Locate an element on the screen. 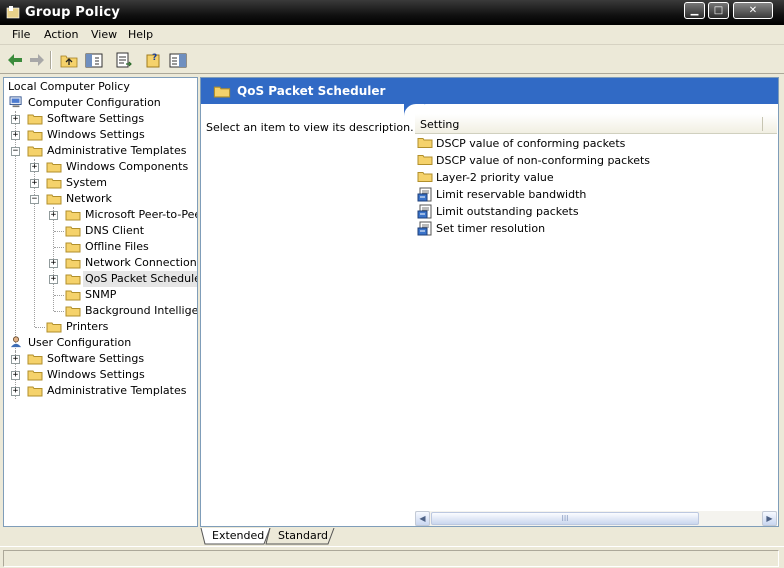 The image size is (784, 568). close-button: ✕ is located at coordinates (753, 10).